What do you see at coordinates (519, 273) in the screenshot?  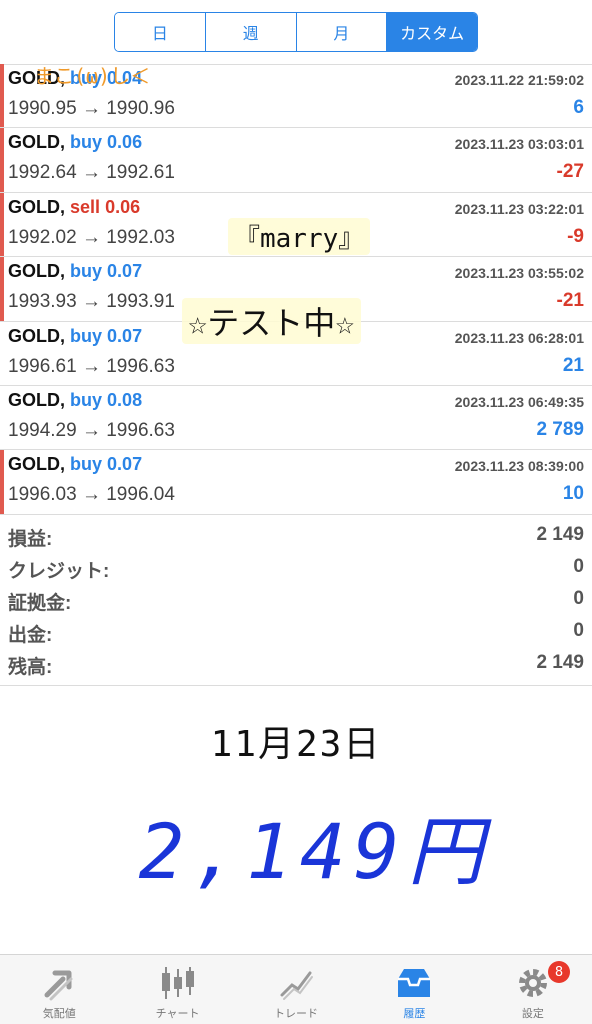 I see `trade-time: 2023.11.23 03:55:02` at bounding box center [519, 273].